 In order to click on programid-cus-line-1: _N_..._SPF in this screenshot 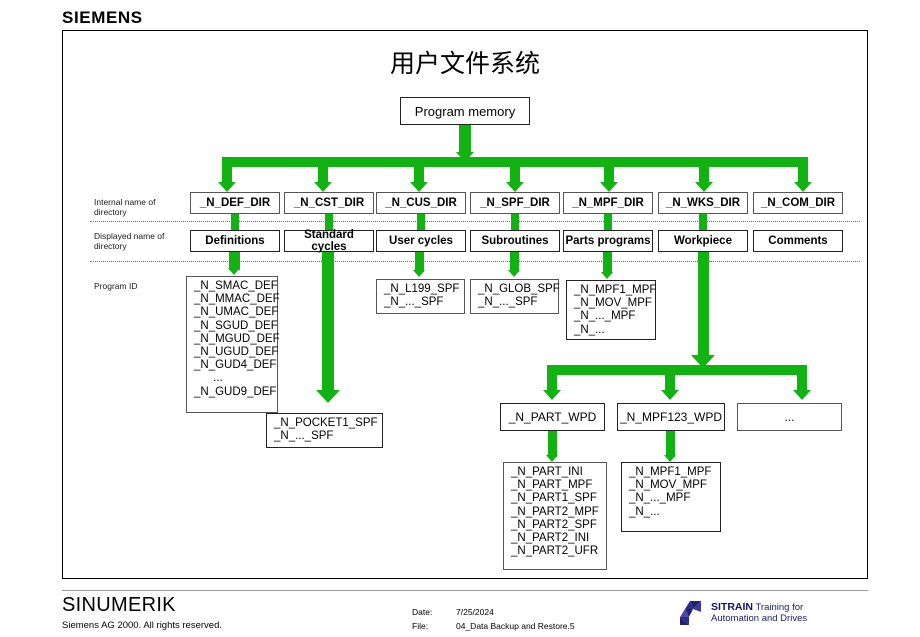, I will do `click(414, 302)`.